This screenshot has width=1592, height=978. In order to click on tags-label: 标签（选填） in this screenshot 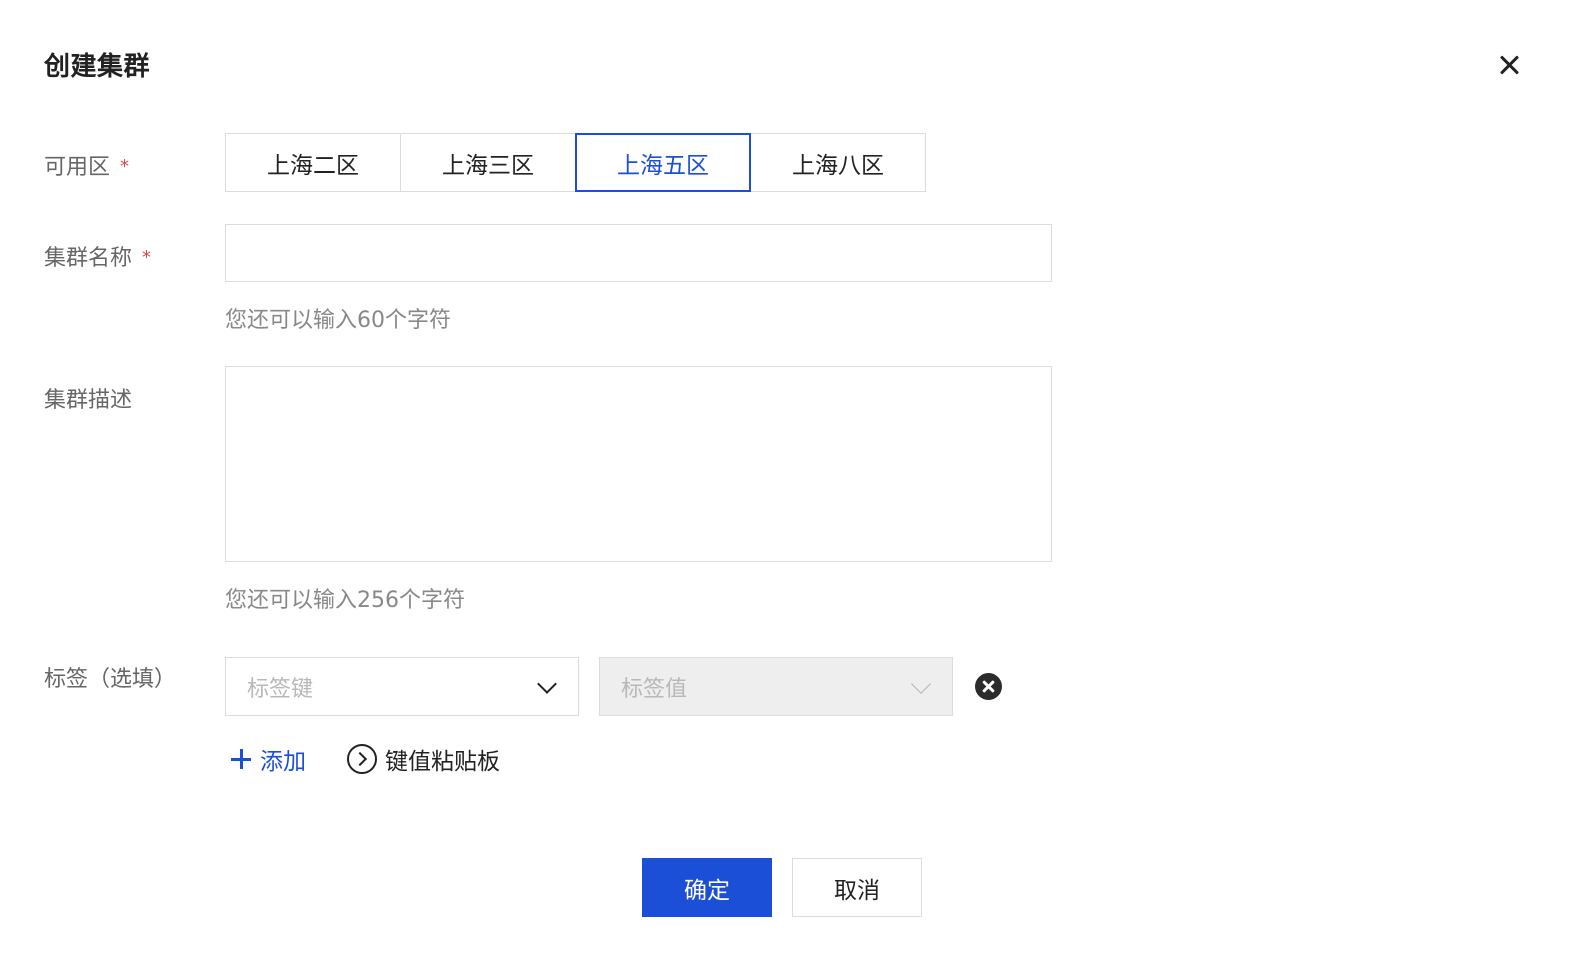, I will do `click(110, 679)`.